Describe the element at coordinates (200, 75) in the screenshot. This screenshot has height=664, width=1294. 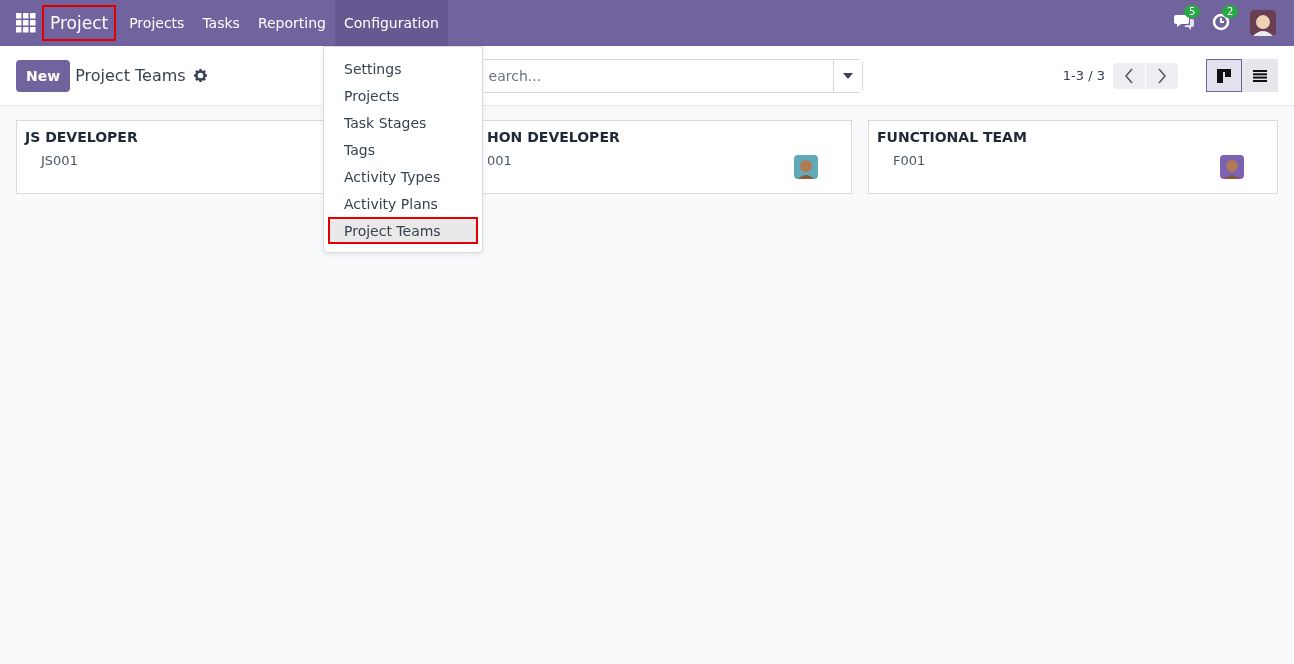
I see `settings-icon` at that location.